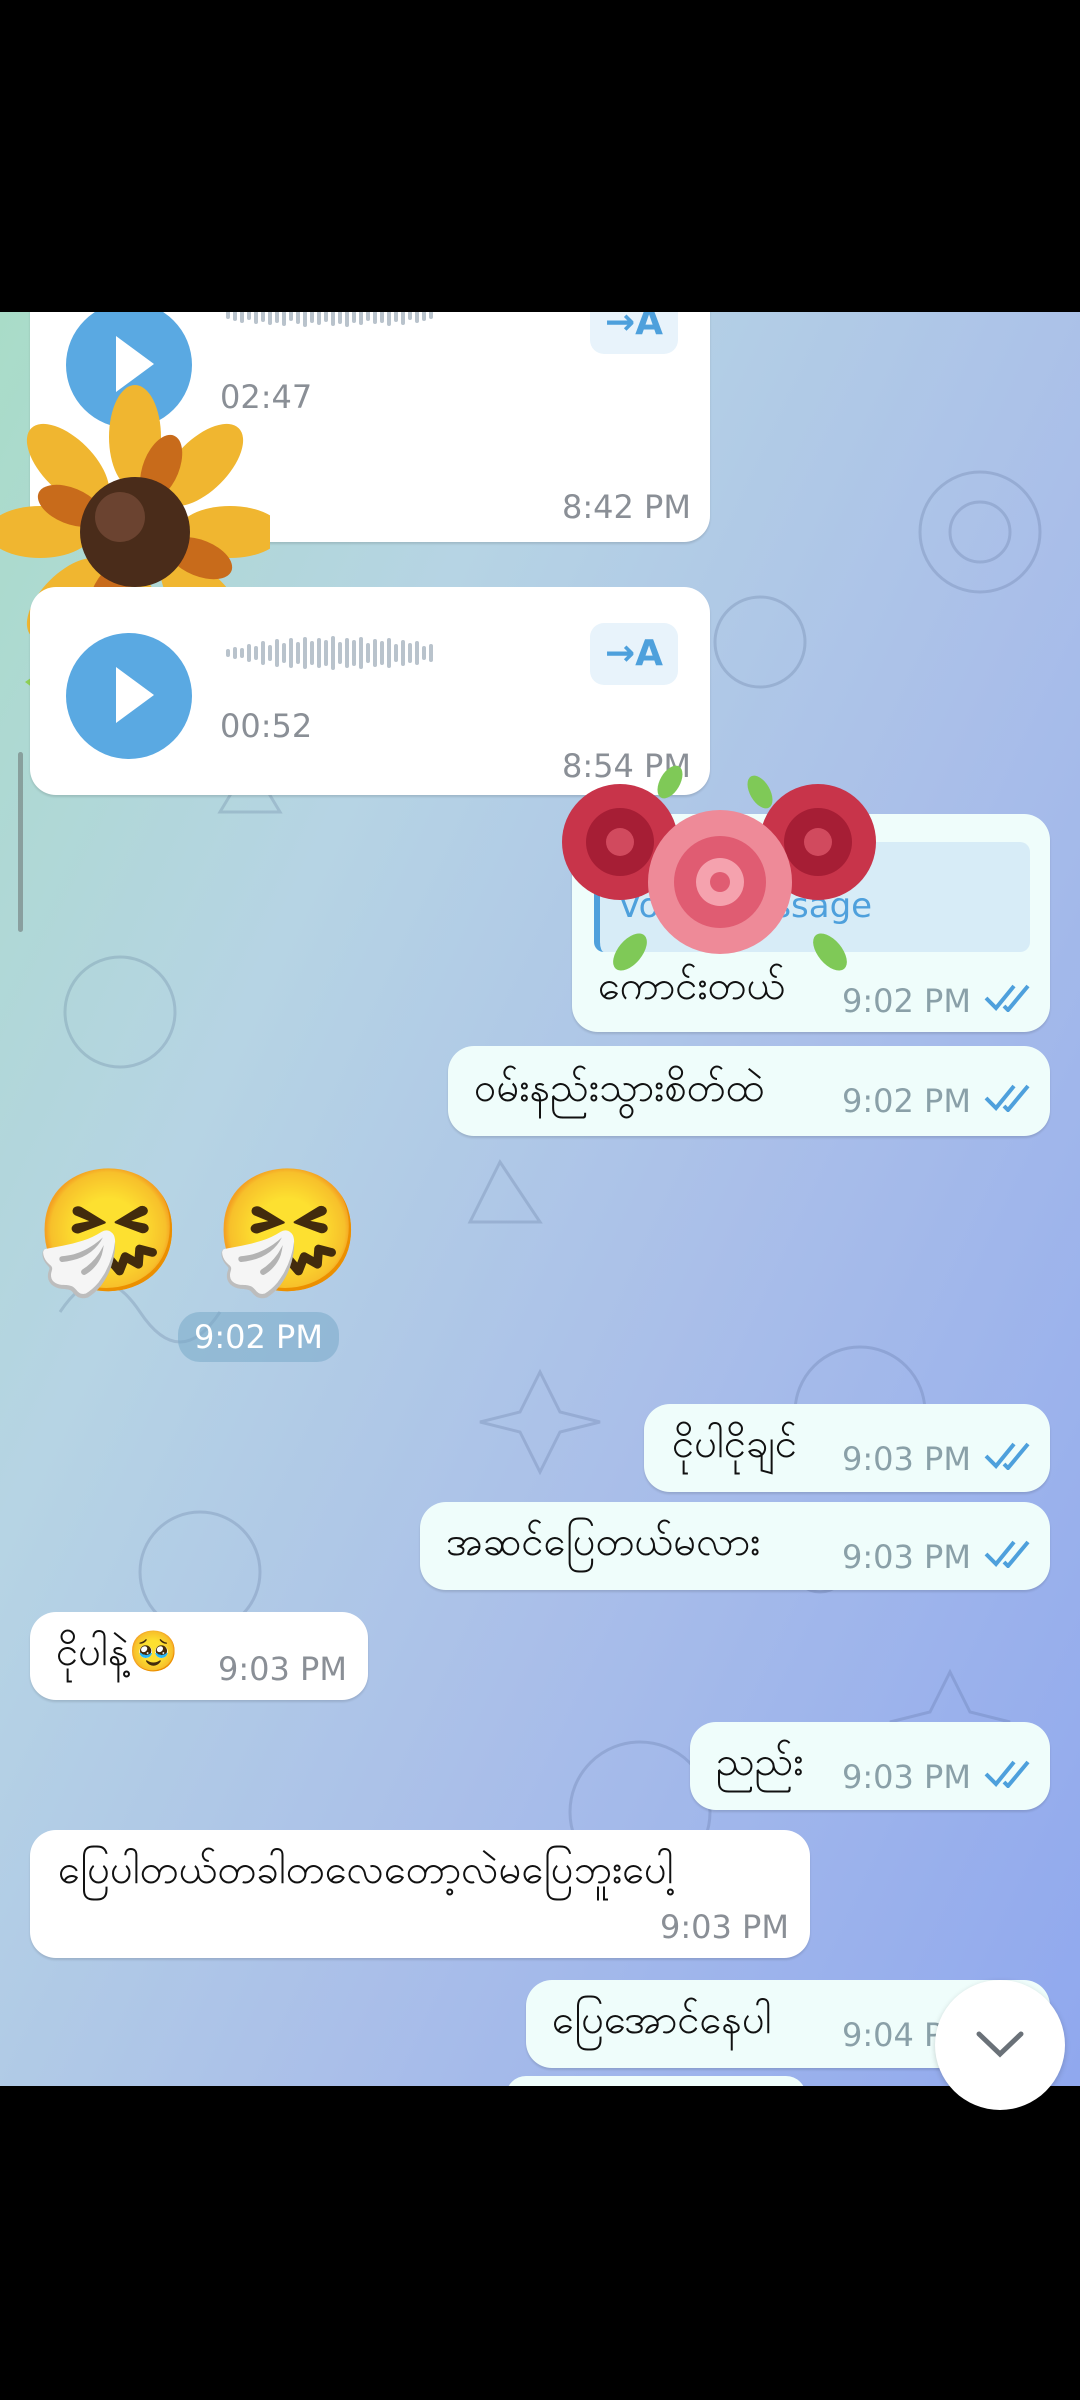 The image size is (1080, 2400). Describe the element at coordinates (109, 1231) in the screenshot. I see `sneezing-face-emoji-1: 🤧` at that location.